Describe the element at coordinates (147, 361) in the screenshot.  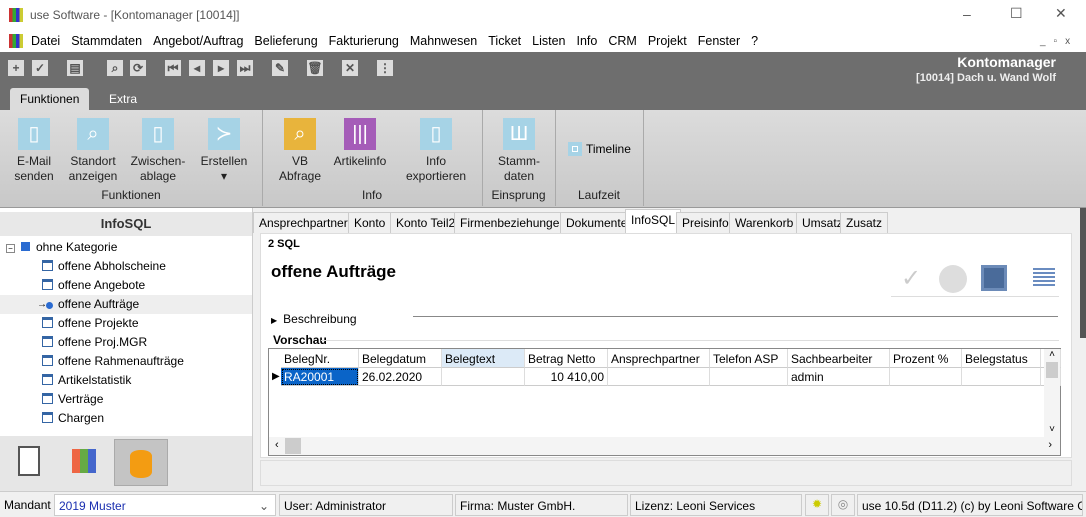
I see `tree-item: offene Rahmenaufträge` at that location.